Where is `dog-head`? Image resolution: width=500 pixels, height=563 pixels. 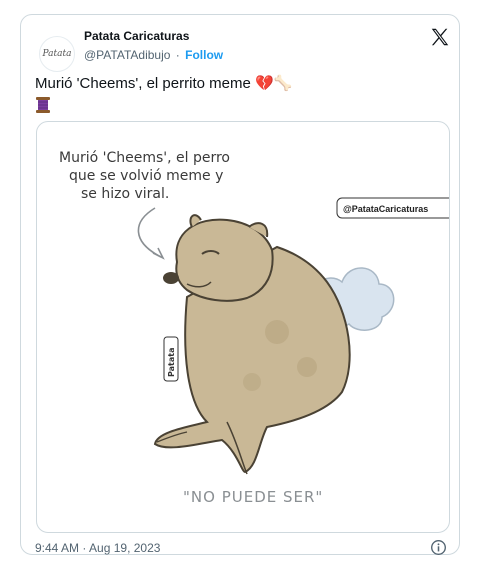 dog-head is located at coordinates (218, 258).